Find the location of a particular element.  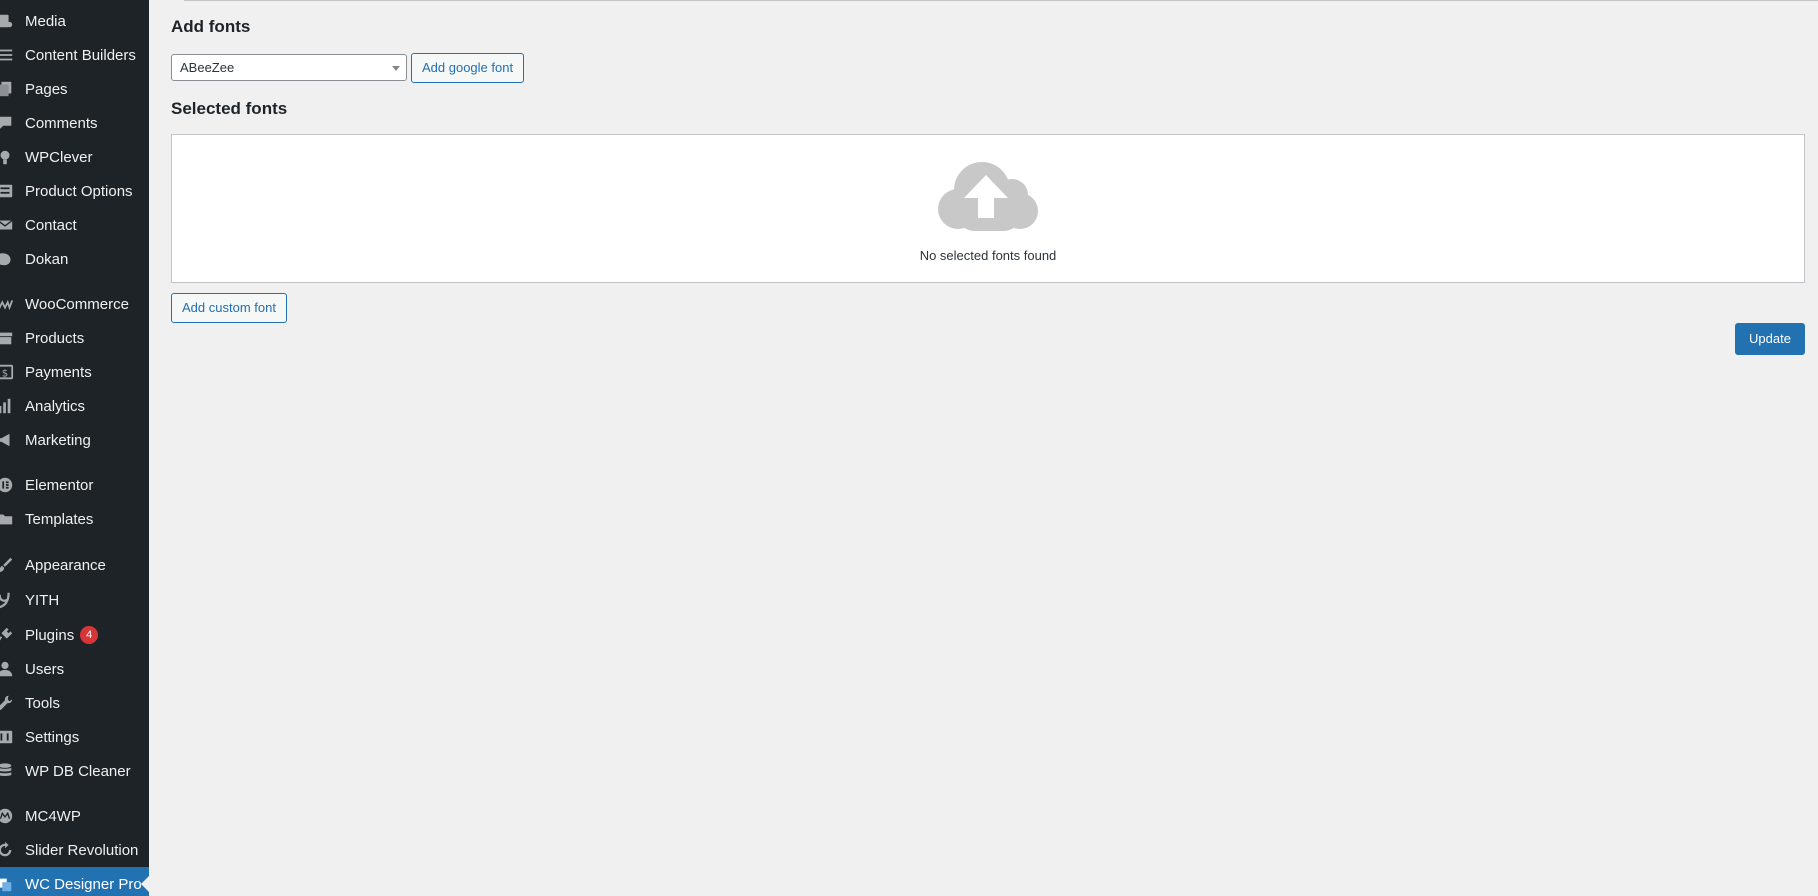

sidebar-item-label: Settings is located at coordinates (52, 737).